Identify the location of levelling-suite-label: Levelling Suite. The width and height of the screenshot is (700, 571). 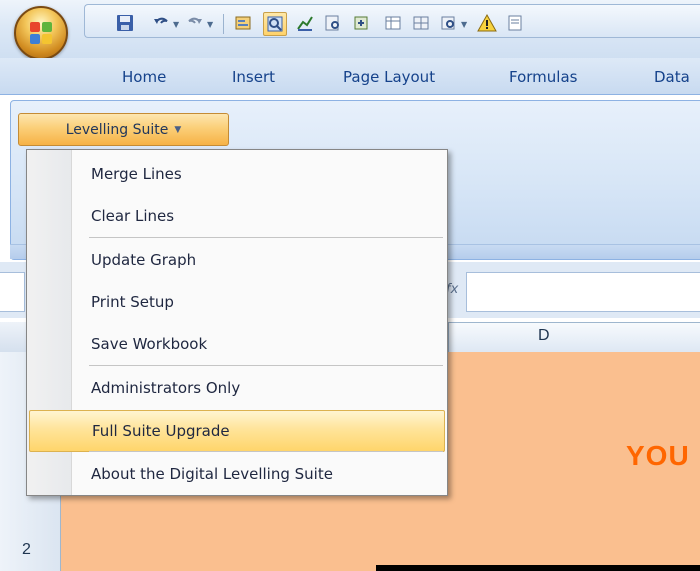
(117, 129).